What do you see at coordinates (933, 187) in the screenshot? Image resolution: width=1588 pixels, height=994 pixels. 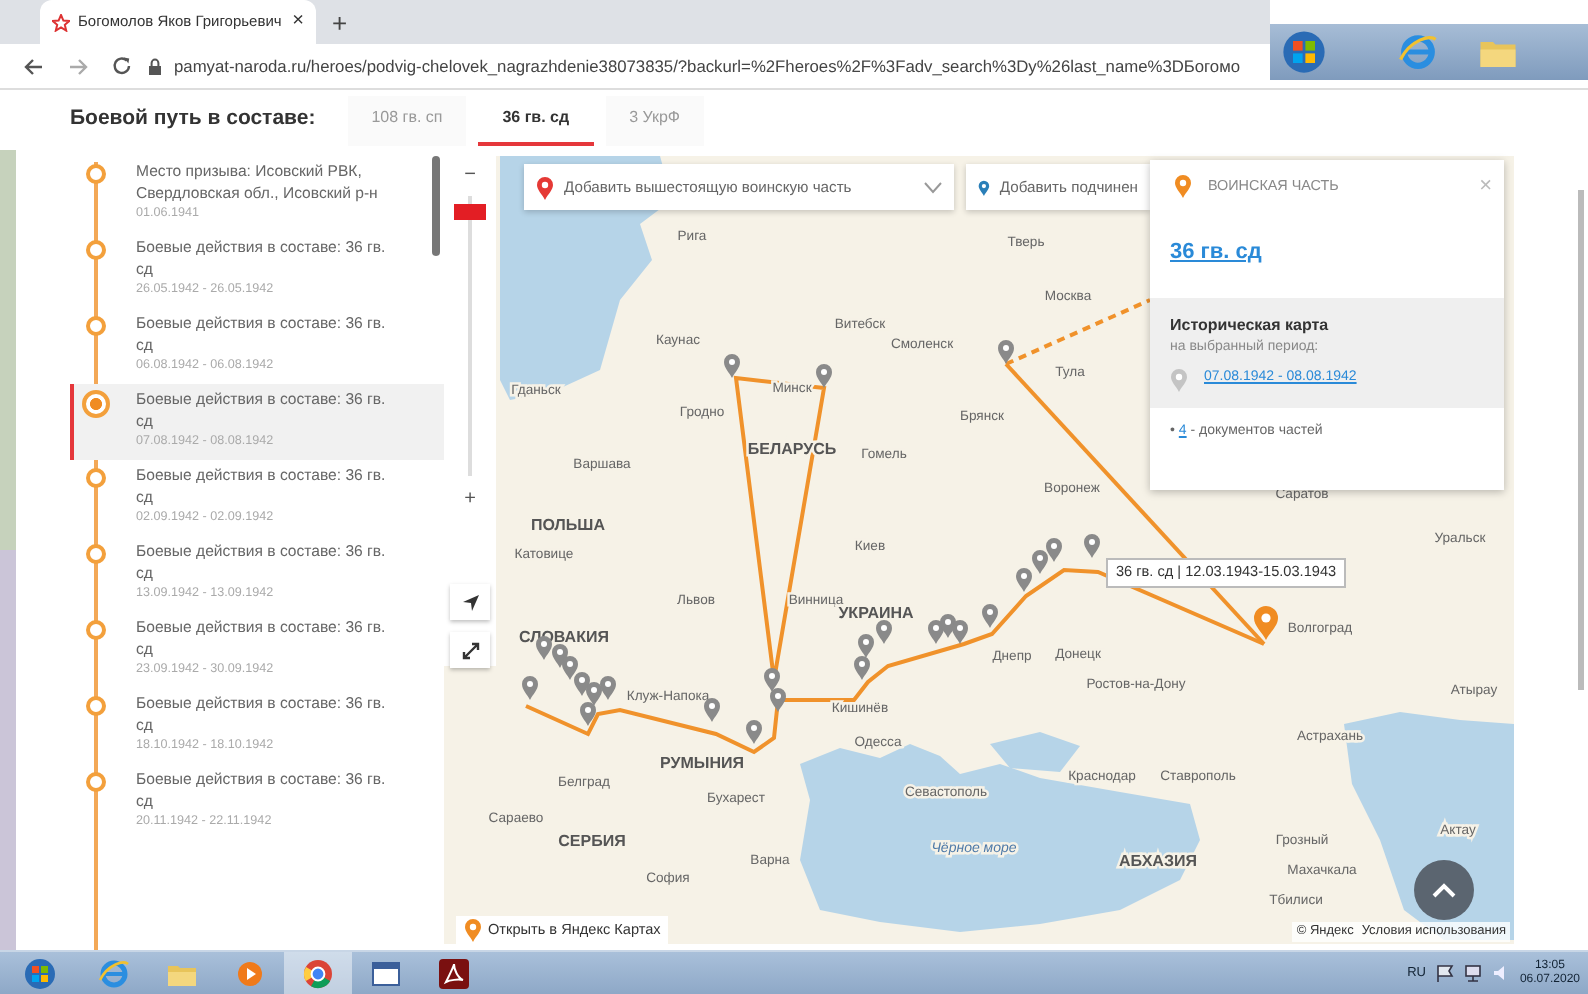 I see `chevron-down-icon` at bounding box center [933, 187].